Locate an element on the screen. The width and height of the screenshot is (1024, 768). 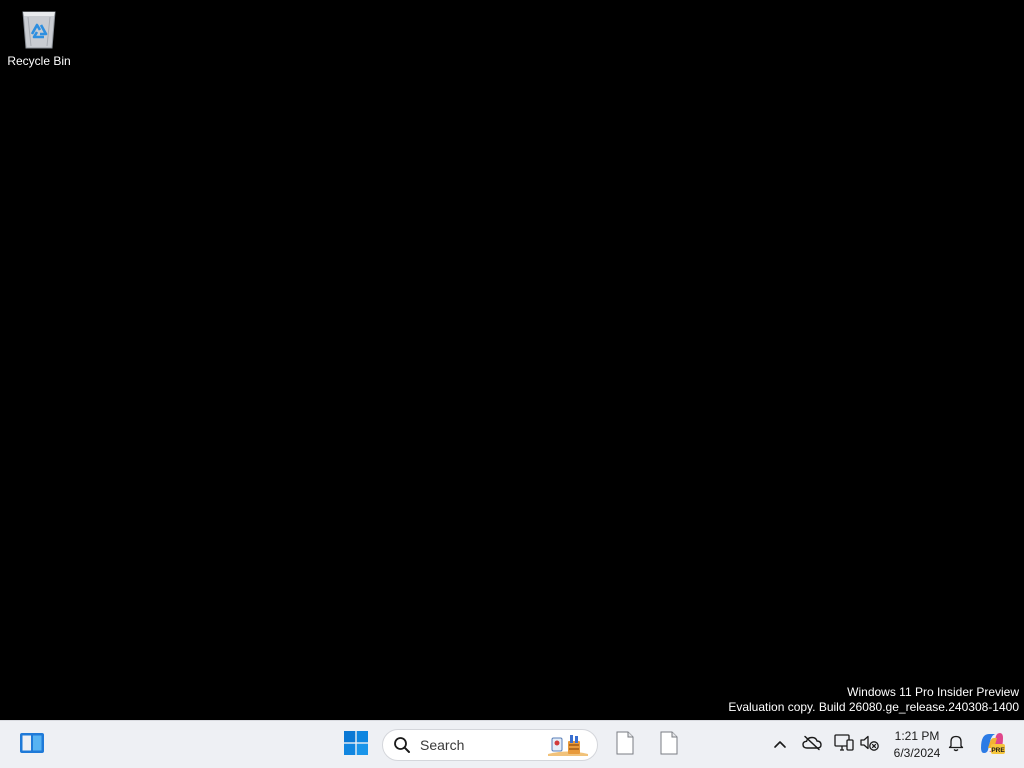
widgets-button is located at coordinates (32, 745).